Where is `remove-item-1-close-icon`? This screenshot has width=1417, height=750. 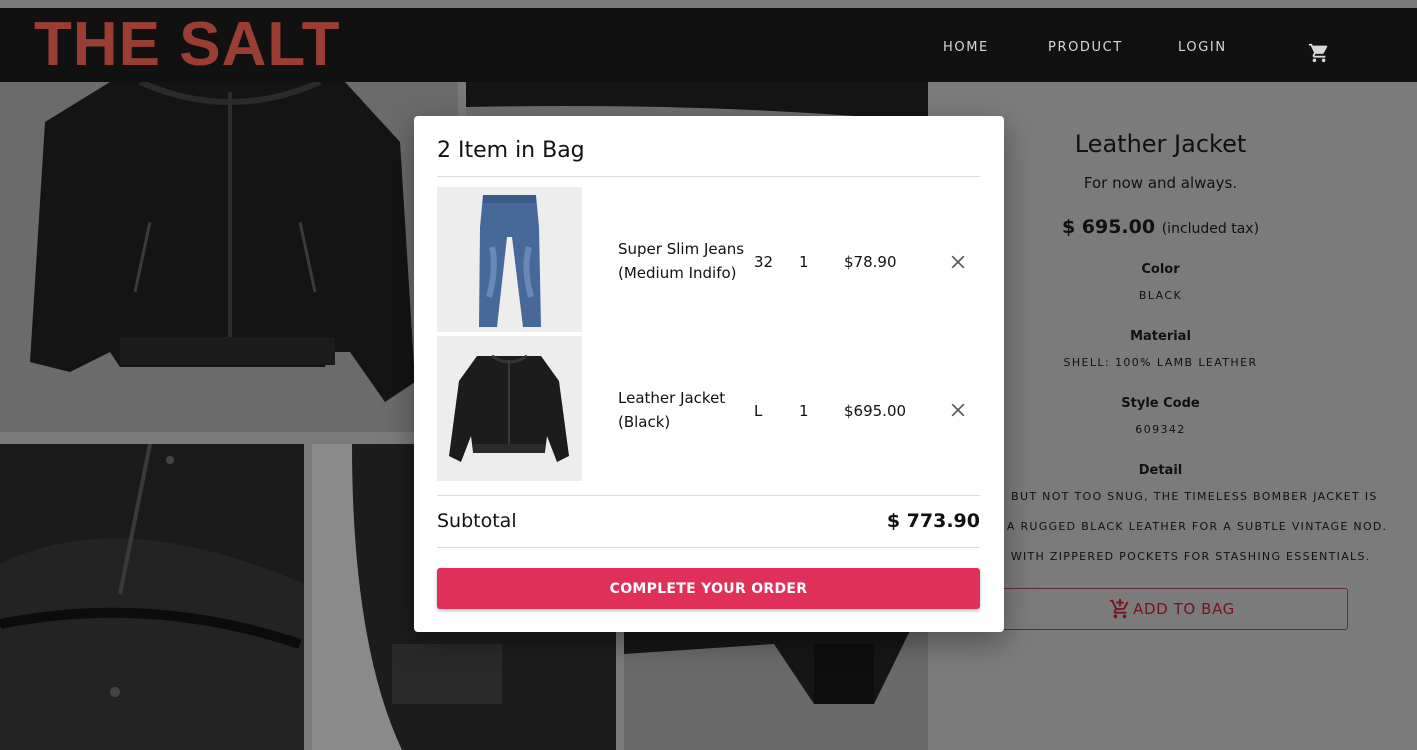
remove-item-1-close-icon is located at coordinates (958, 262).